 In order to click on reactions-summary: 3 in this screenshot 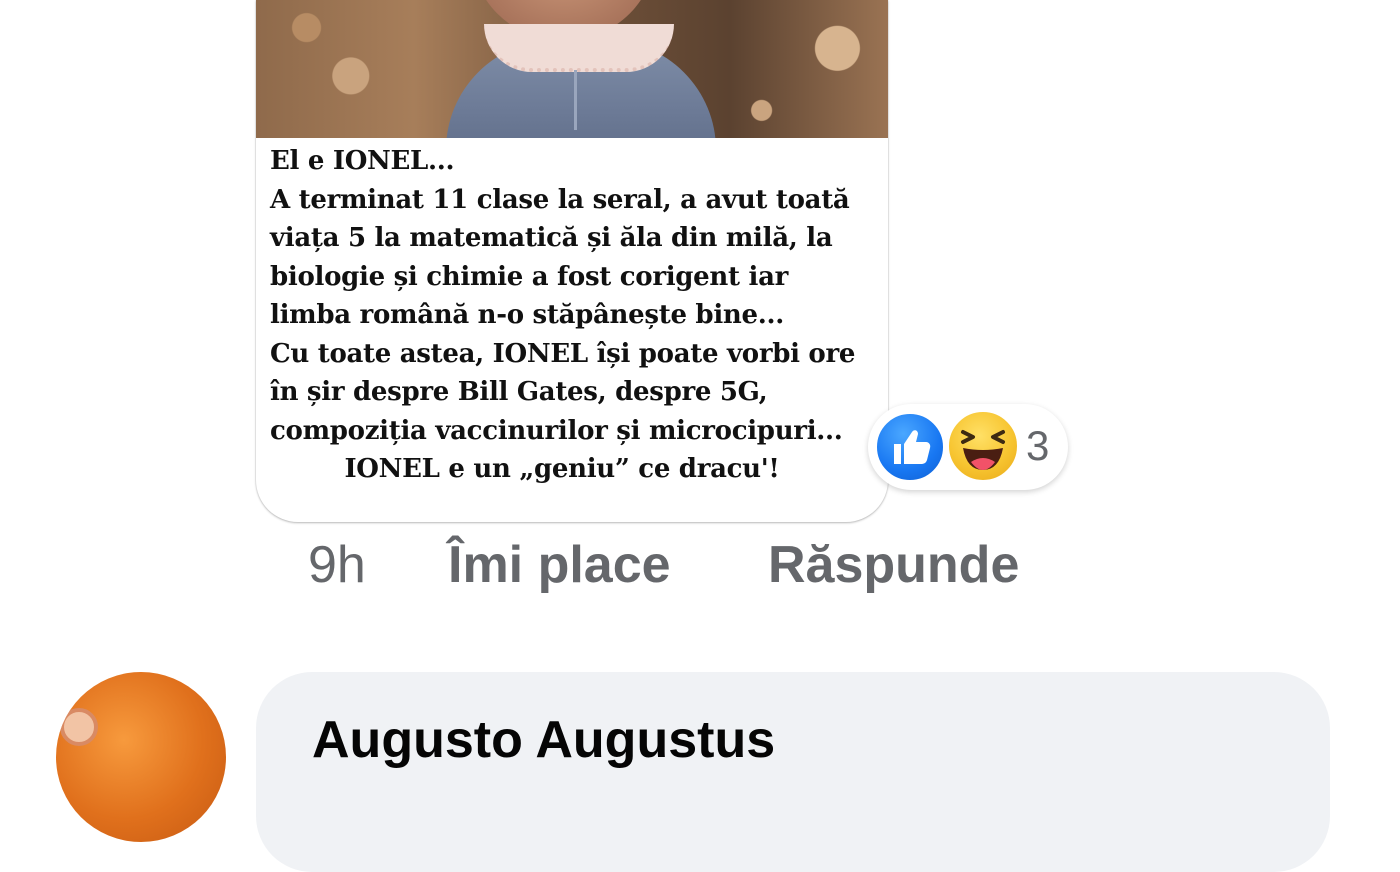, I will do `click(968, 447)`.